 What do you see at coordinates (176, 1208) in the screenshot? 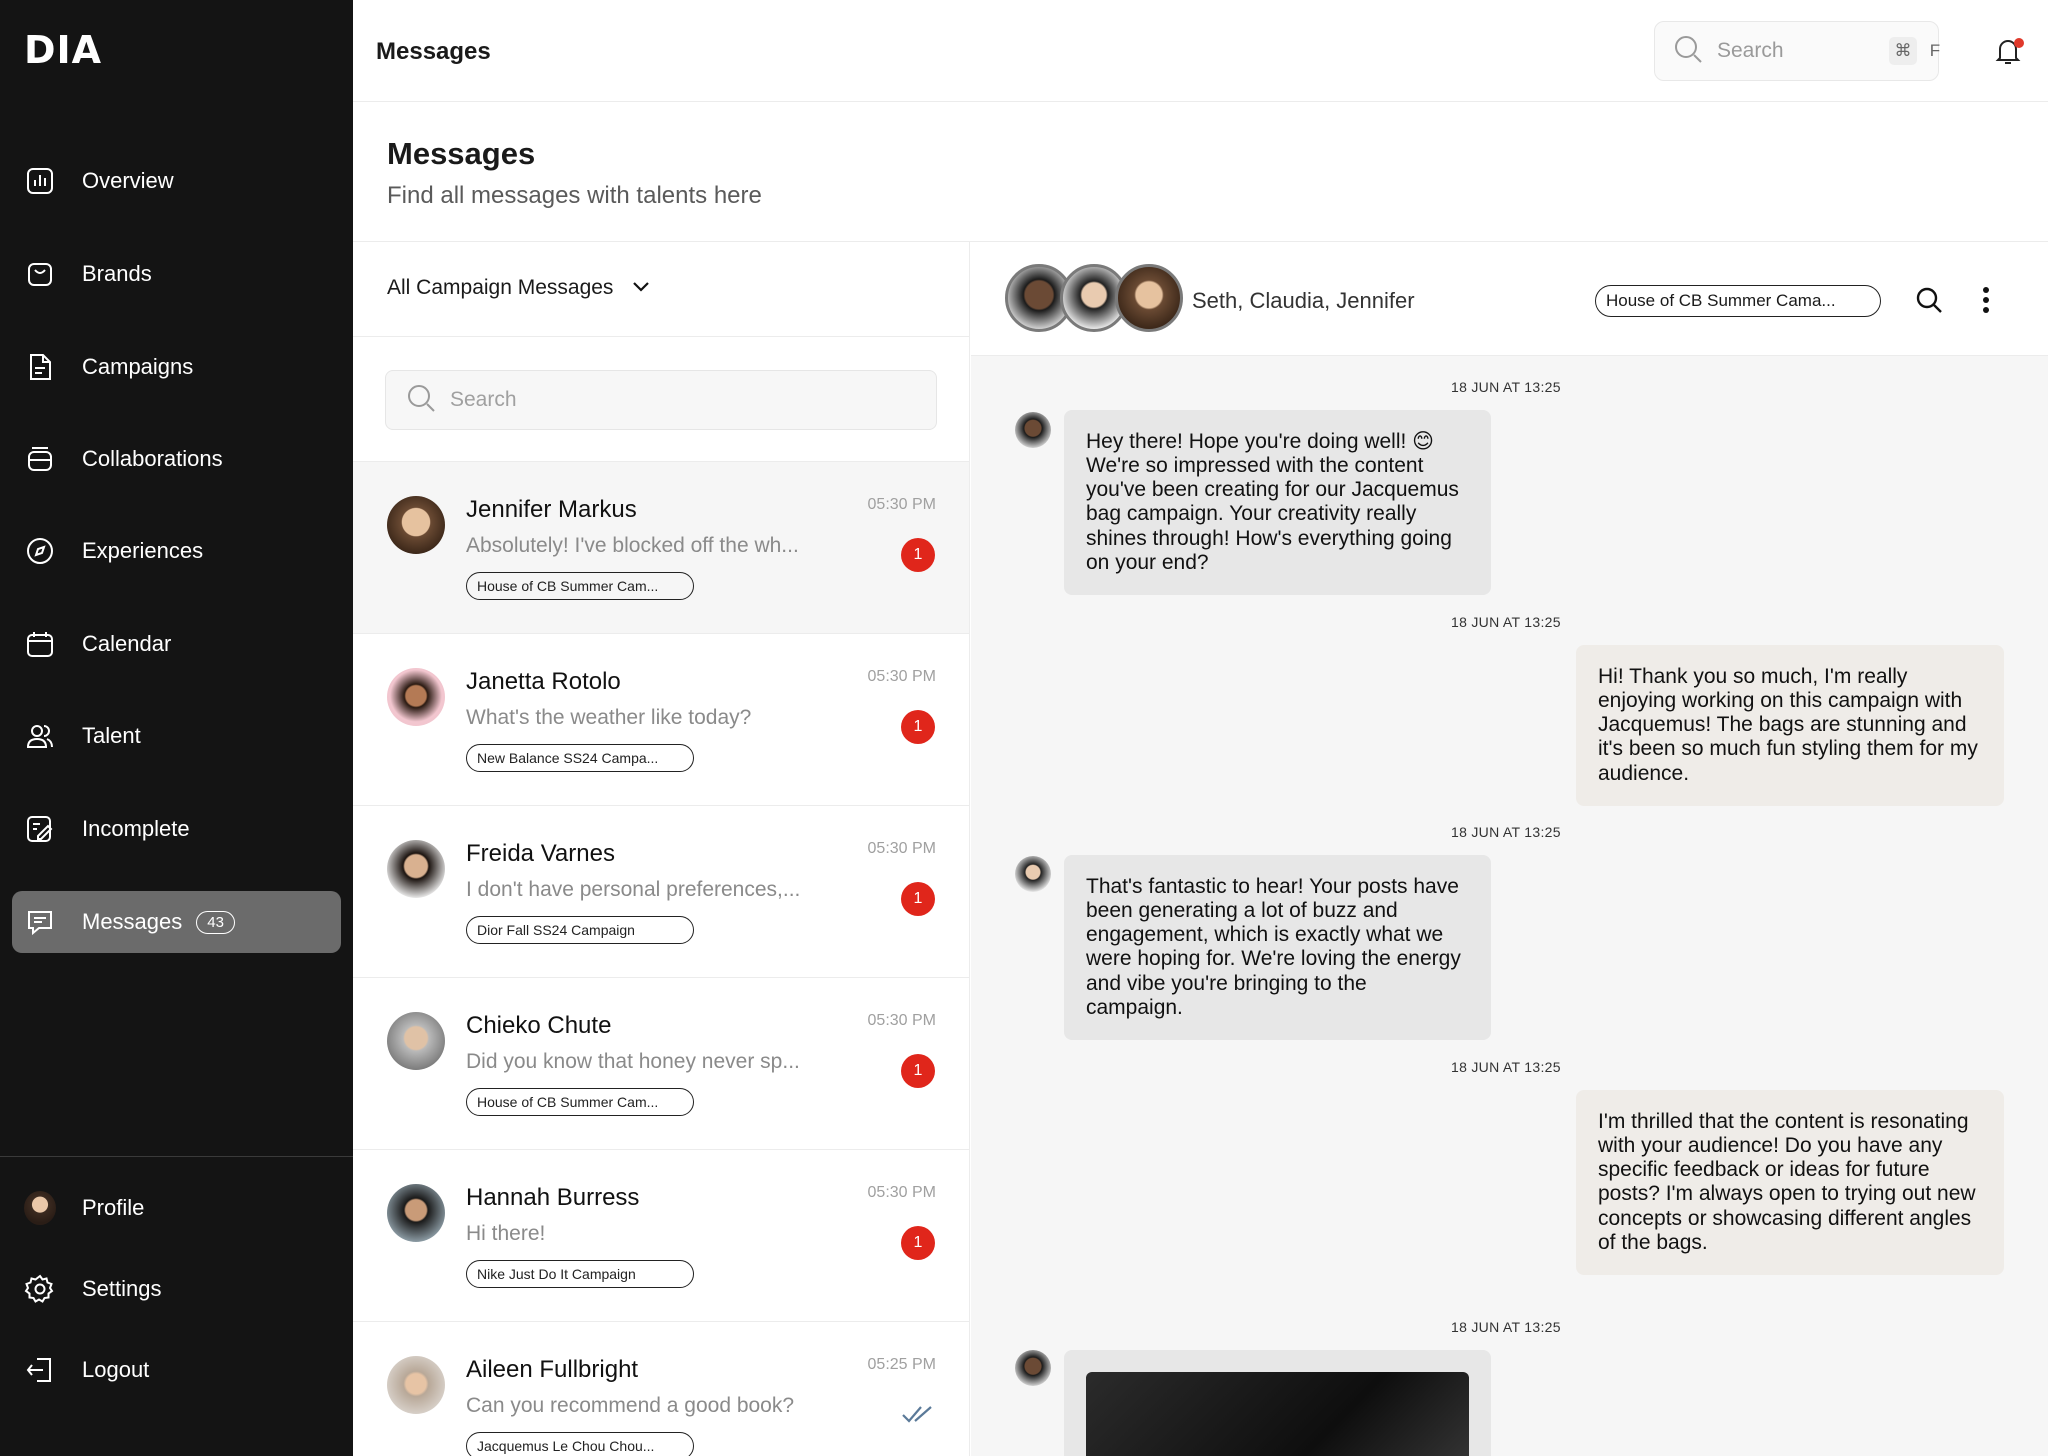
I see `sidebar-item-profile: Profile` at bounding box center [176, 1208].